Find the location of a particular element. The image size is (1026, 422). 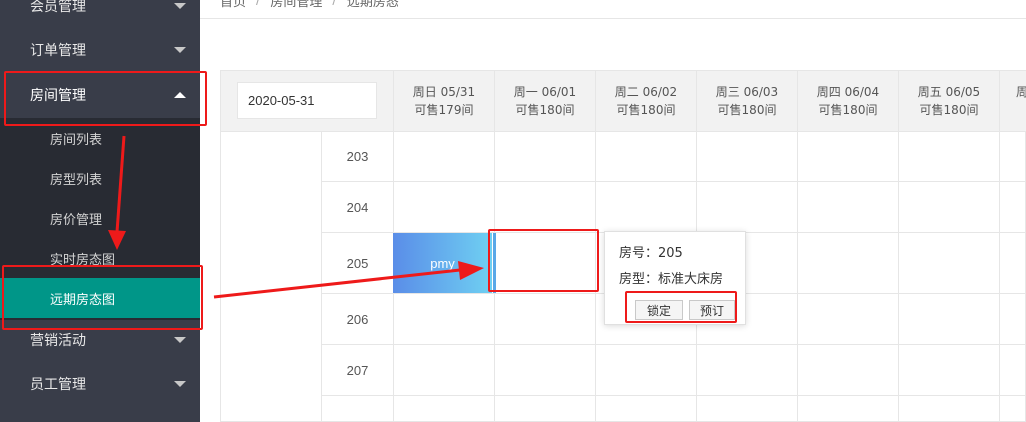

day-label: 周五 06/05 is located at coordinates (949, 92).